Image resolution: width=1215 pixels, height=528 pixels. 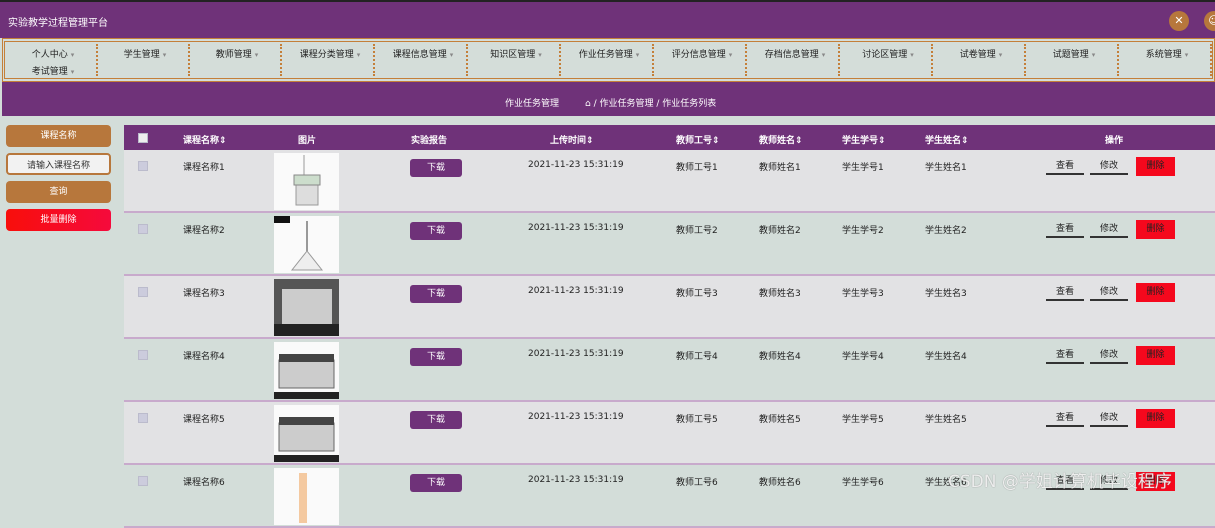 I want to click on header-actions: 操作, so click(x=1114, y=141).